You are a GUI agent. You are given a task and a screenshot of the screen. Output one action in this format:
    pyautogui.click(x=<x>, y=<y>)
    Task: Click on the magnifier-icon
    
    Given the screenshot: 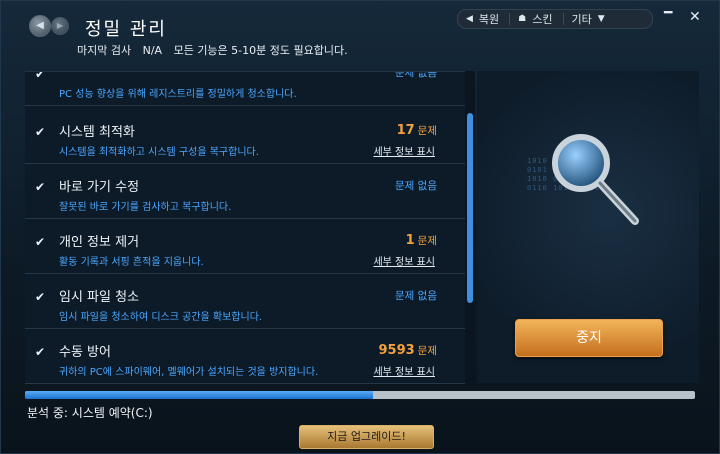 What is the action you would take?
    pyautogui.click(x=595, y=179)
    